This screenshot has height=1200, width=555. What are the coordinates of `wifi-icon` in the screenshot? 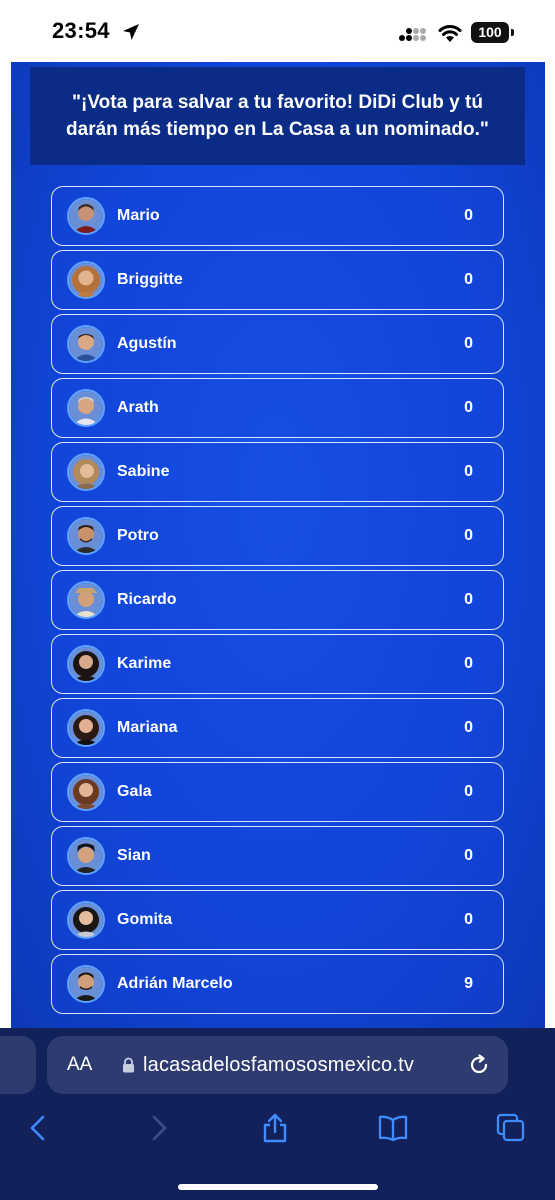 It's located at (450, 33).